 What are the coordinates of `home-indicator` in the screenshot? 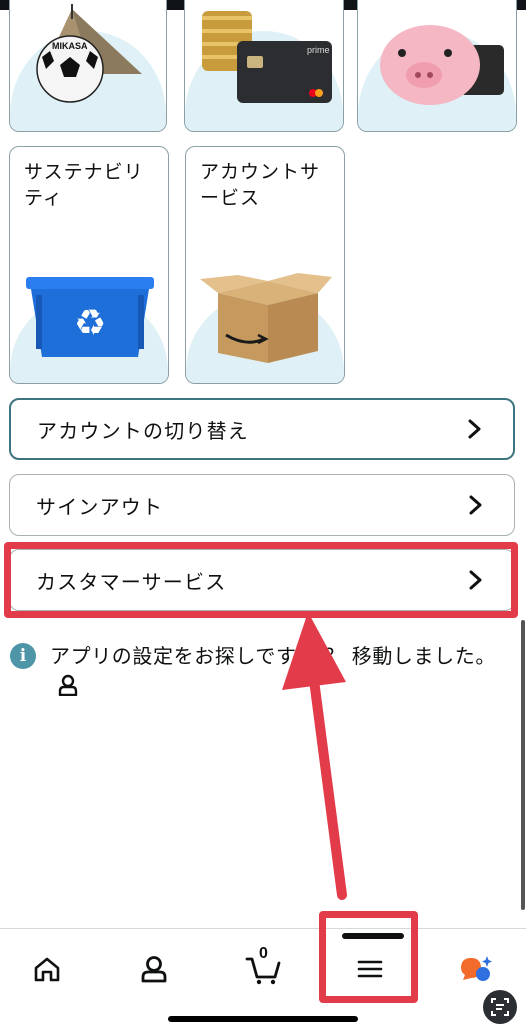 It's located at (263, 1019).